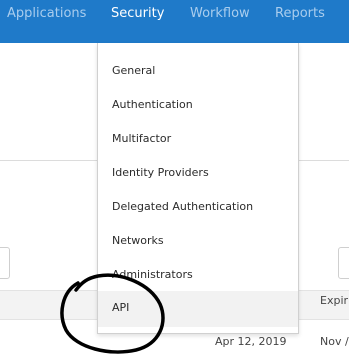 Image resolution: width=349 pixels, height=355 pixels. I want to click on left-input-fragment, so click(5, 263).